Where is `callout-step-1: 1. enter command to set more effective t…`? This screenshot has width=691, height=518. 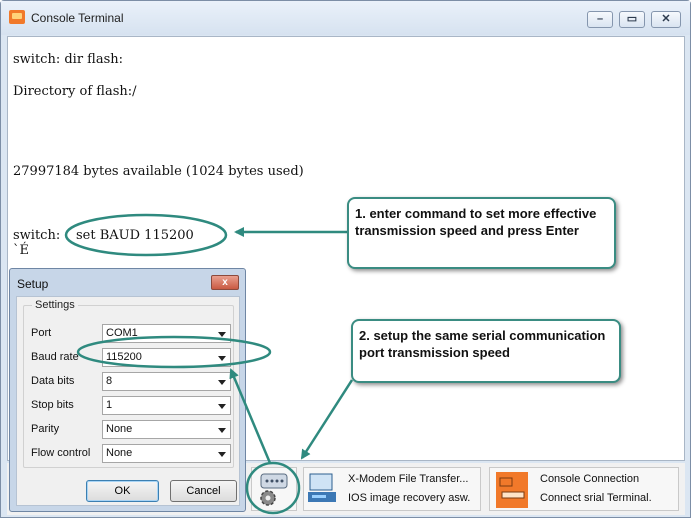
callout-step-1: 1. enter command to set more effective t… is located at coordinates (481, 233).